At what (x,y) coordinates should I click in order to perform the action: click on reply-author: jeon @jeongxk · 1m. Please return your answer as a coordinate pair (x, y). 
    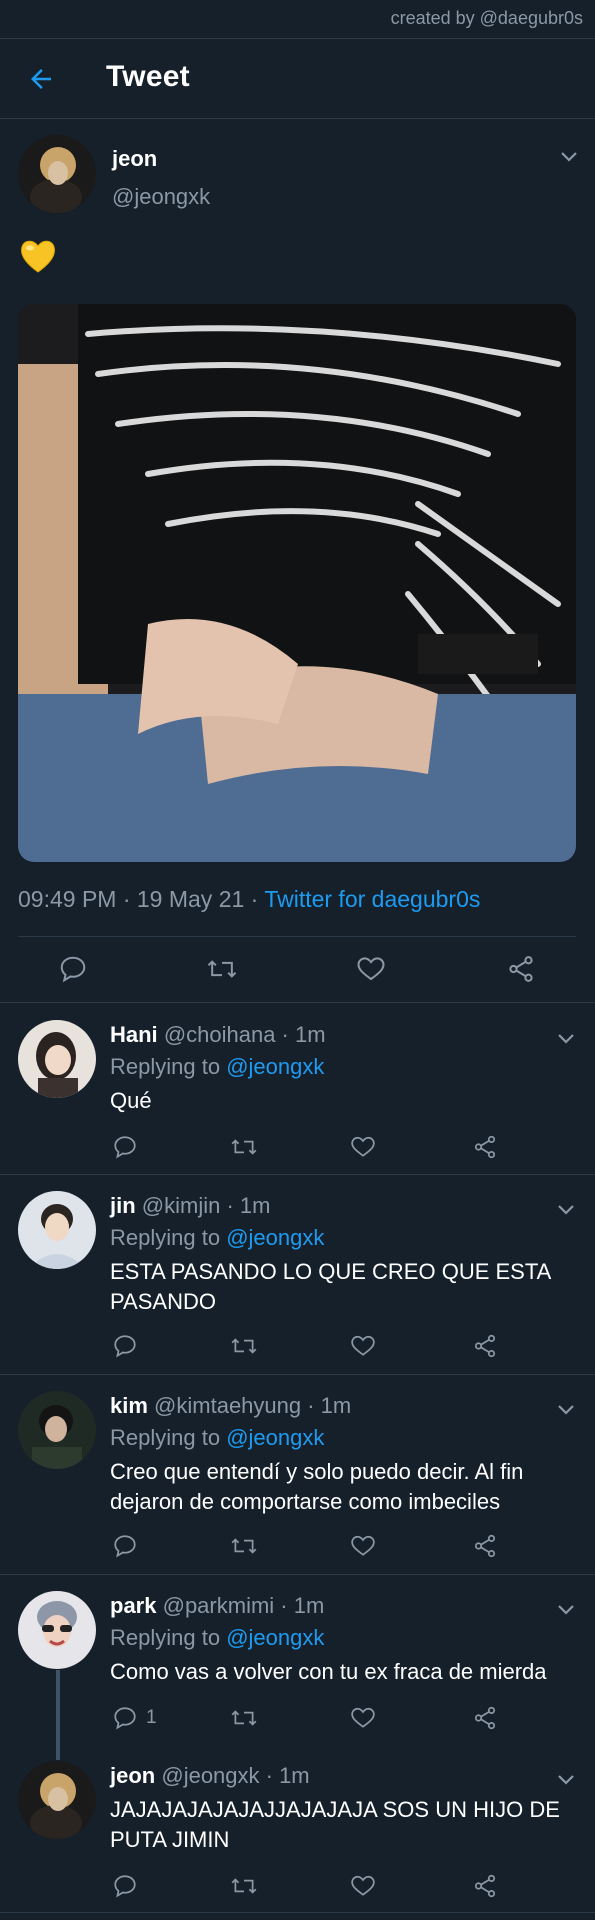
    Looking at the image, I should click on (210, 1776).